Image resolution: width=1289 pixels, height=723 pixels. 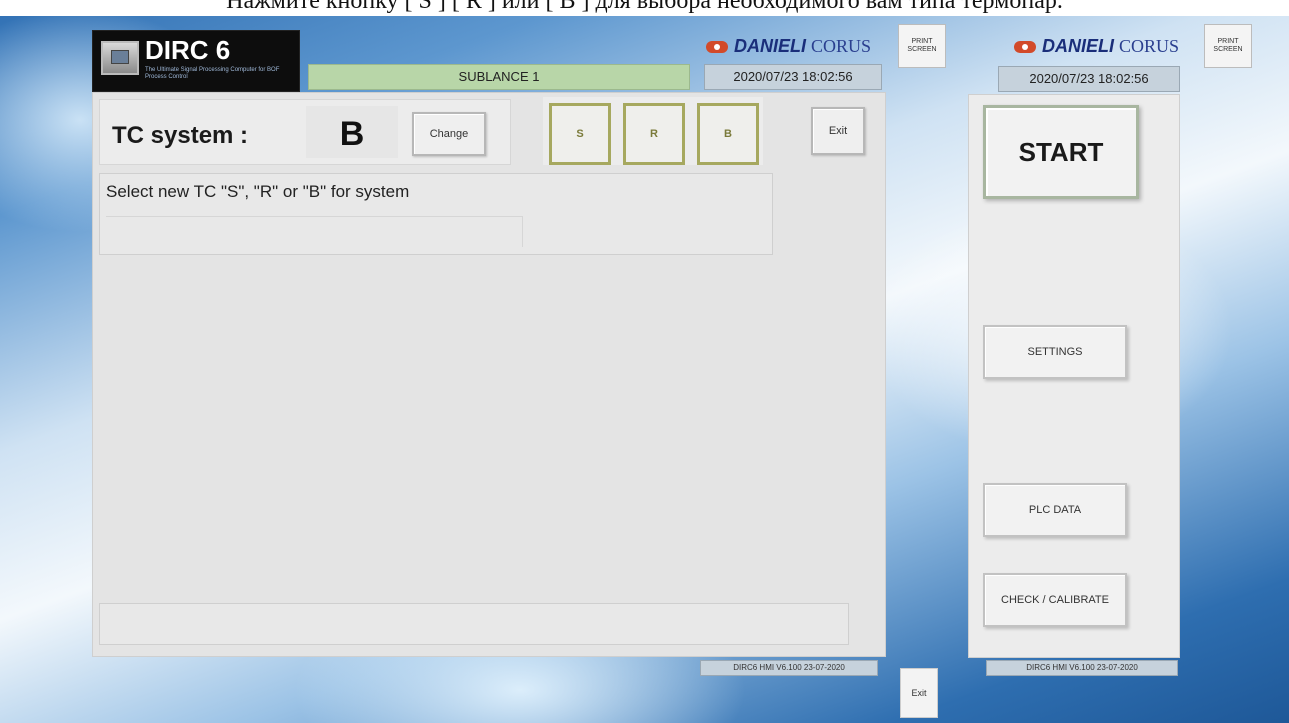 What do you see at coordinates (352, 132) in the screenshot?
I see `tc-system-value: B` at bounding box center [352, 132].